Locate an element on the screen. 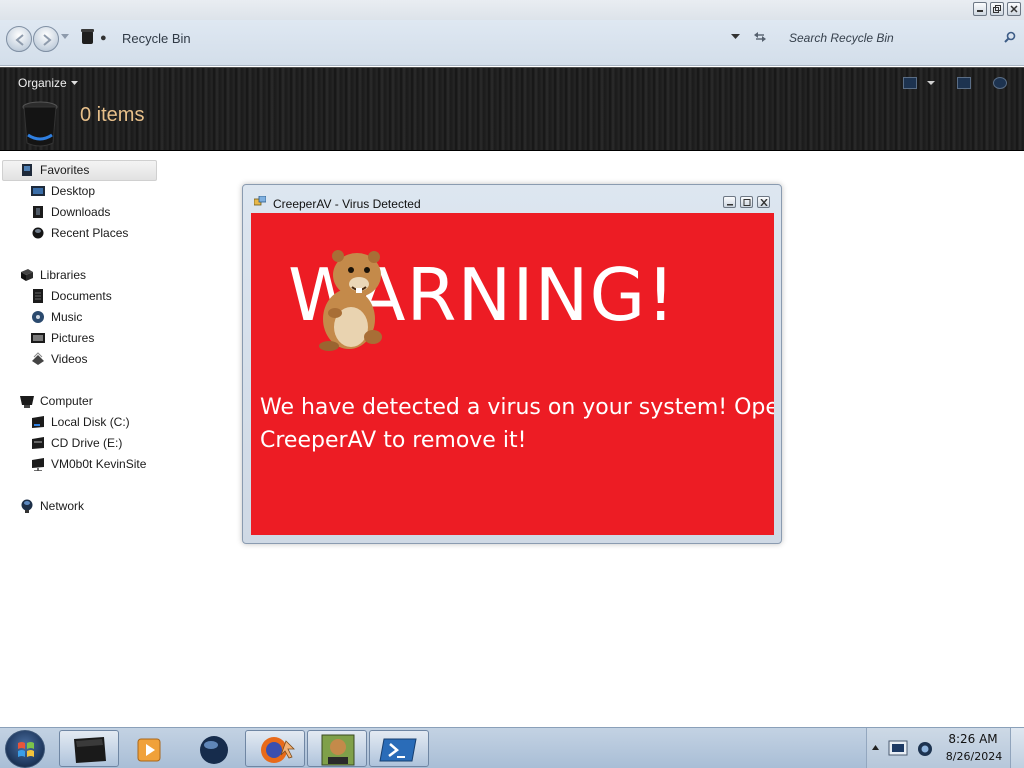 The width and height of the screenshot is (1024, 768). nav-favorites: Favorites is located at coordinates (54, 170).